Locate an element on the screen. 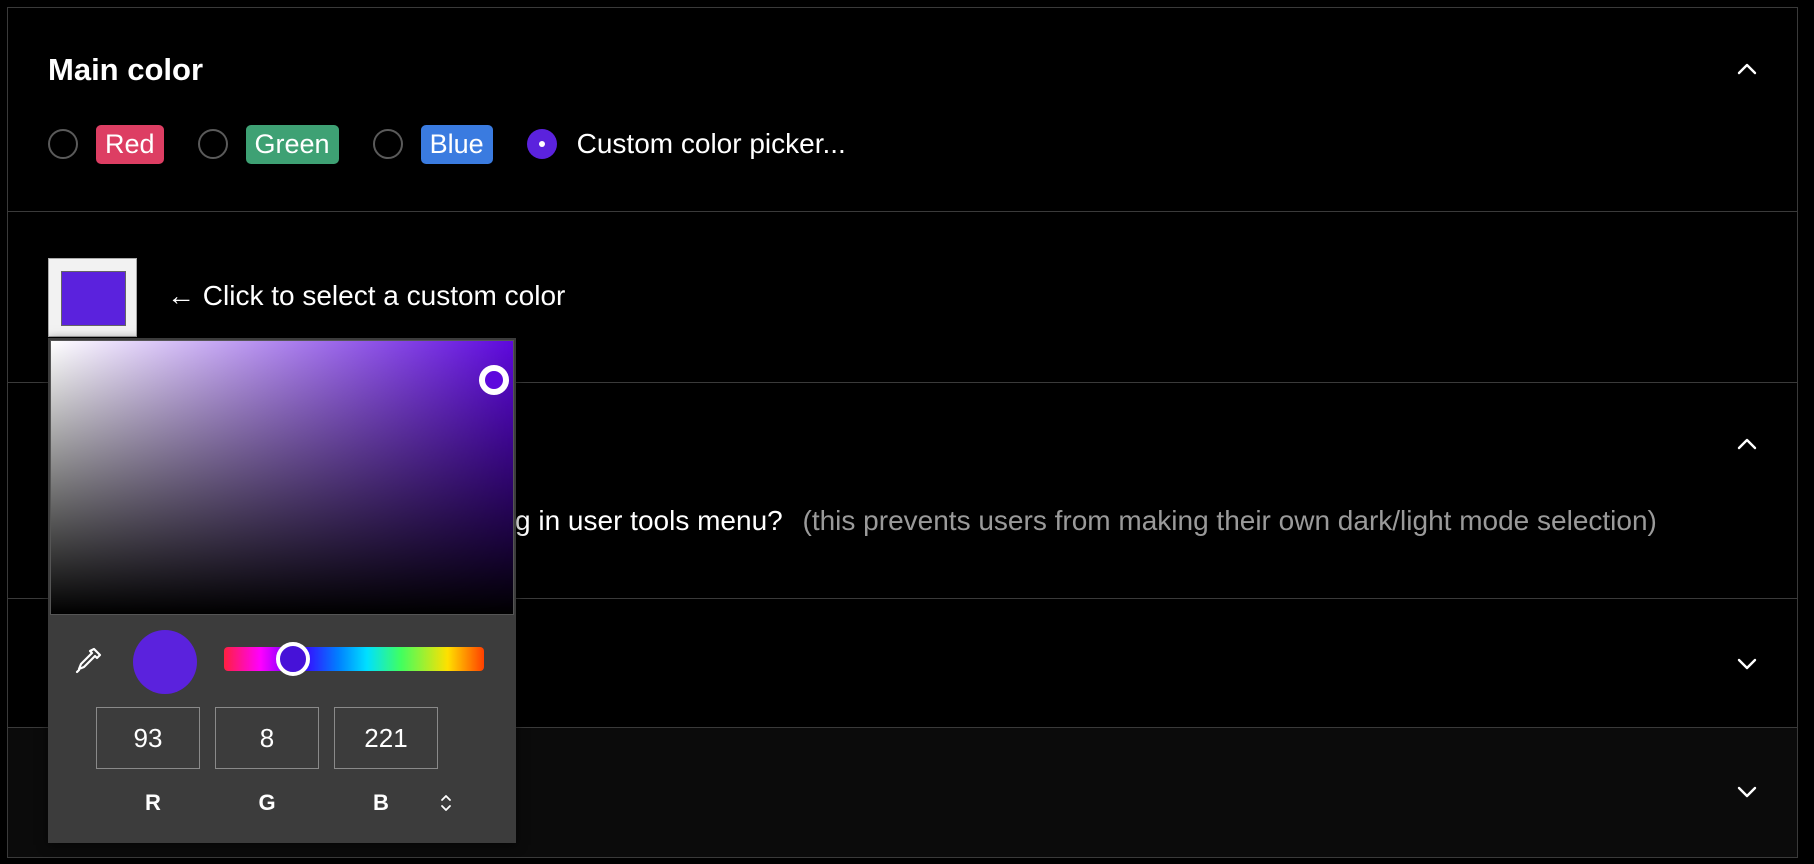  option-label-red: Red is located at coordinates (130, 144).